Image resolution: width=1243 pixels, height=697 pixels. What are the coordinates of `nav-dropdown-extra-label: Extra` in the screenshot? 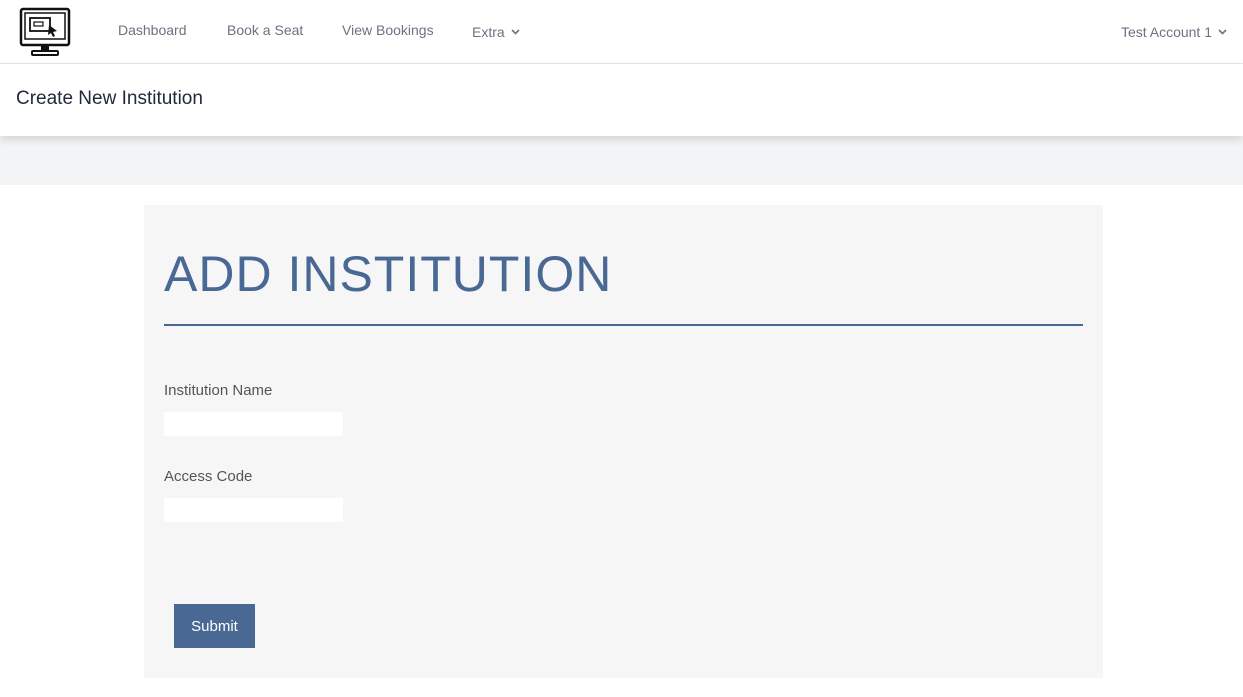 It's located at (488, 32).